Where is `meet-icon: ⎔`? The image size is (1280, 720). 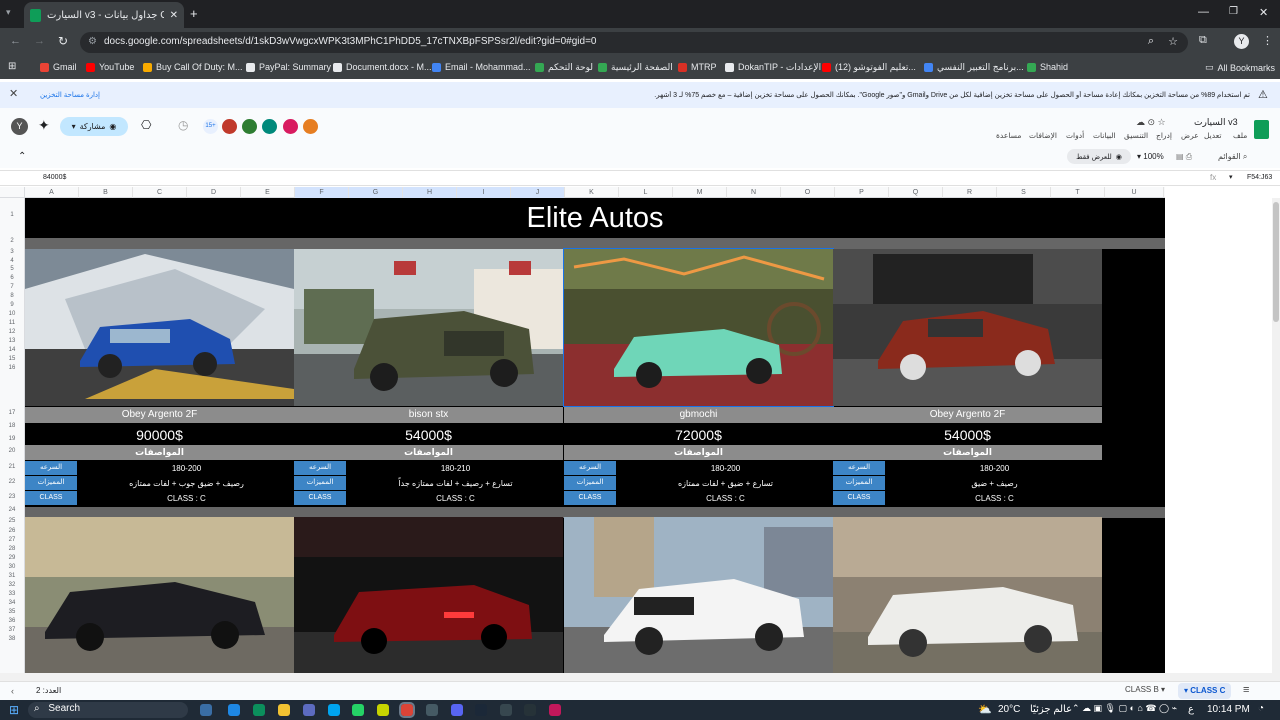 meet-icon: ⎔ is located at coordinates (146, 125).